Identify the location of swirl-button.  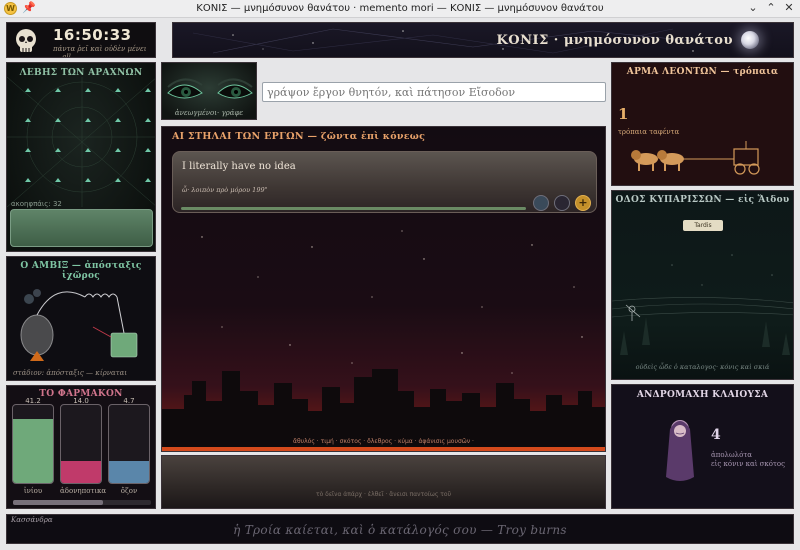
(541, 203).